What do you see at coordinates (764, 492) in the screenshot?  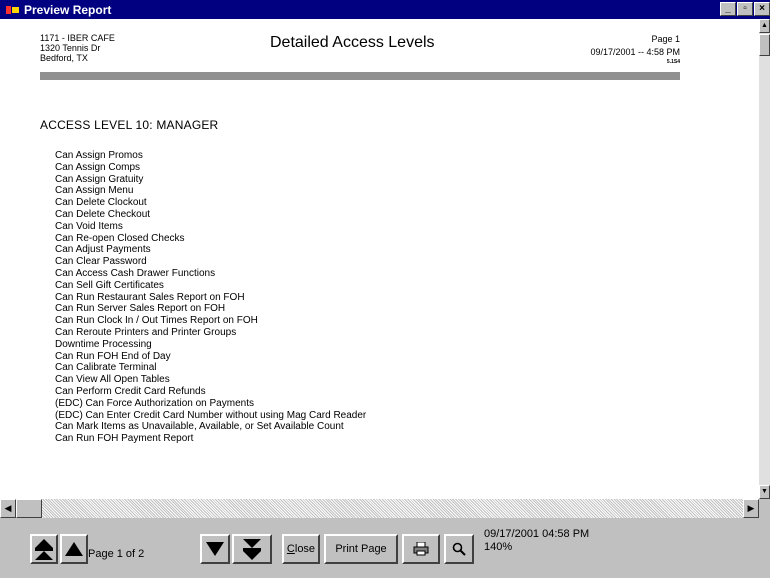 I see `scroll-down-icon: ▼` at bounding box center [764, 492].